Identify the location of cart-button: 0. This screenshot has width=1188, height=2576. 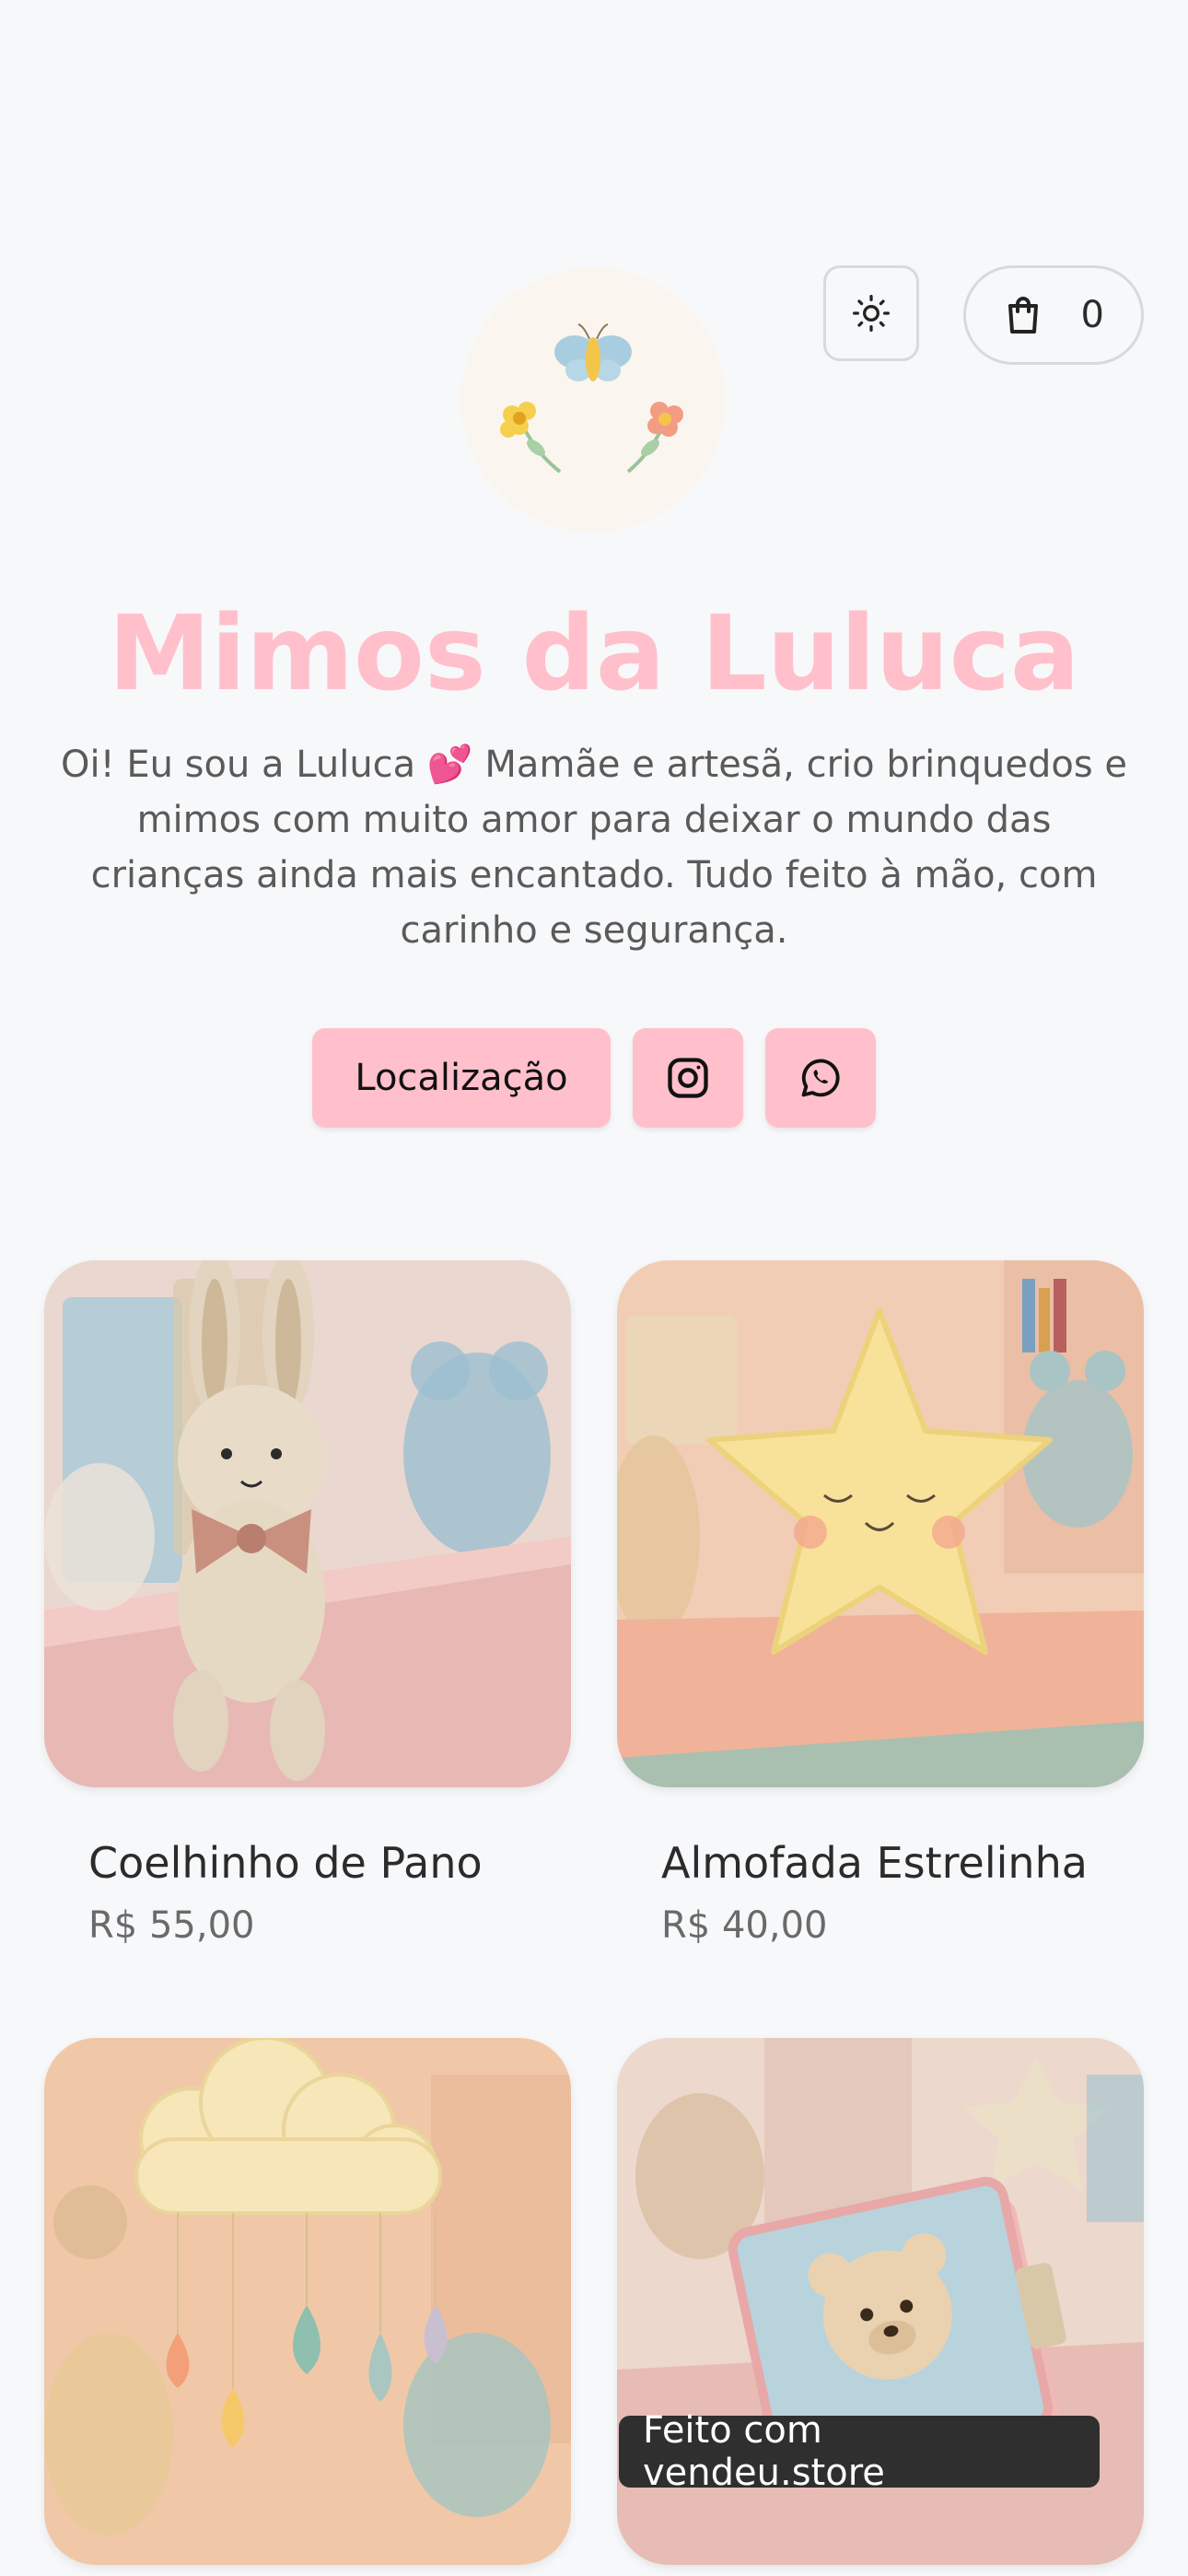
(1053, 315).